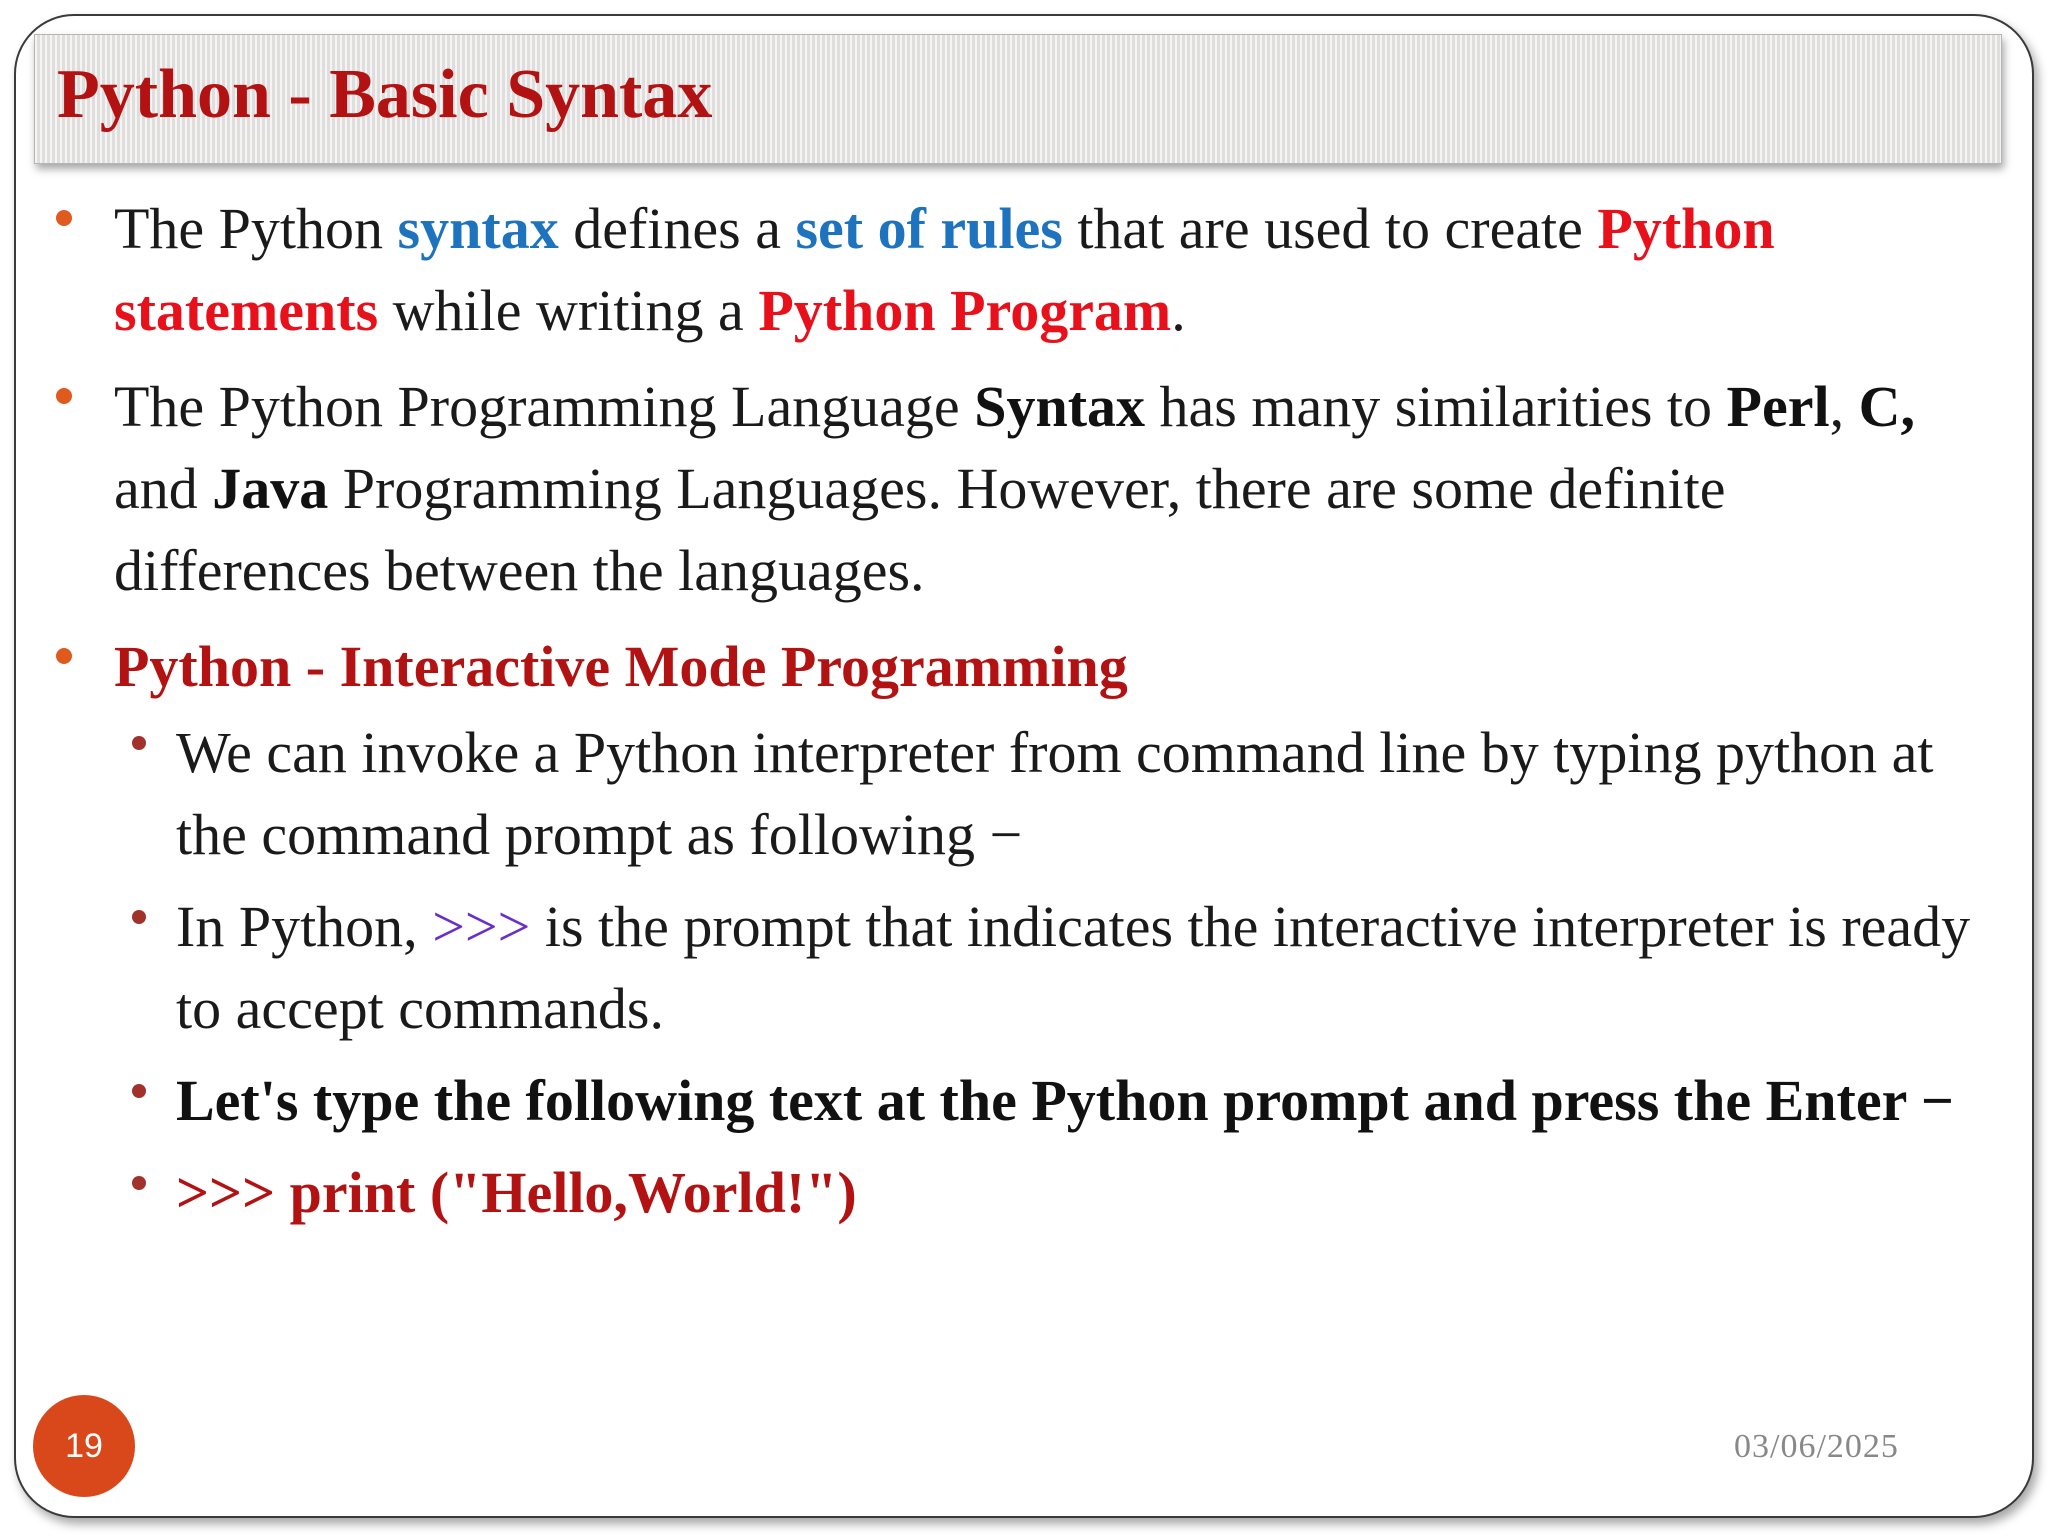 The height and width of the screenshot is (1536, 2048). I want to click on keyword-set-of-rules: set of rules, so click(929, 228).